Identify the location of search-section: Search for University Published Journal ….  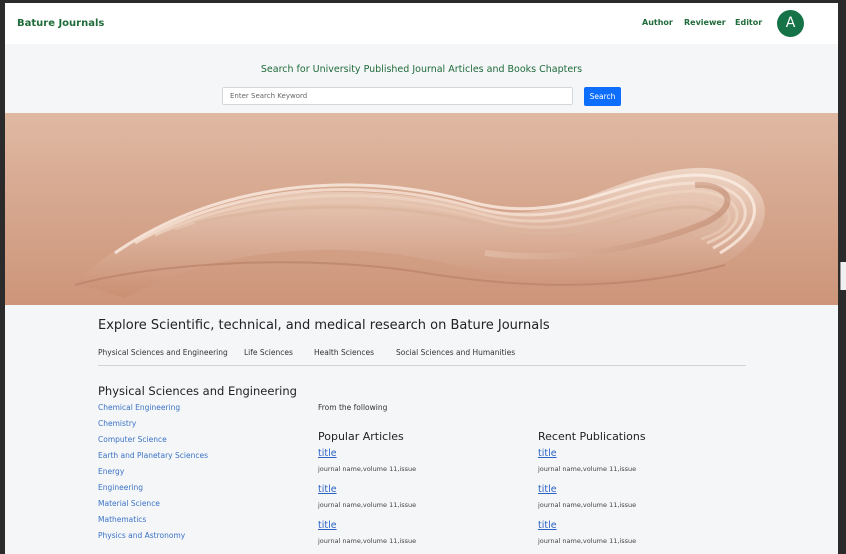
(421, 78).